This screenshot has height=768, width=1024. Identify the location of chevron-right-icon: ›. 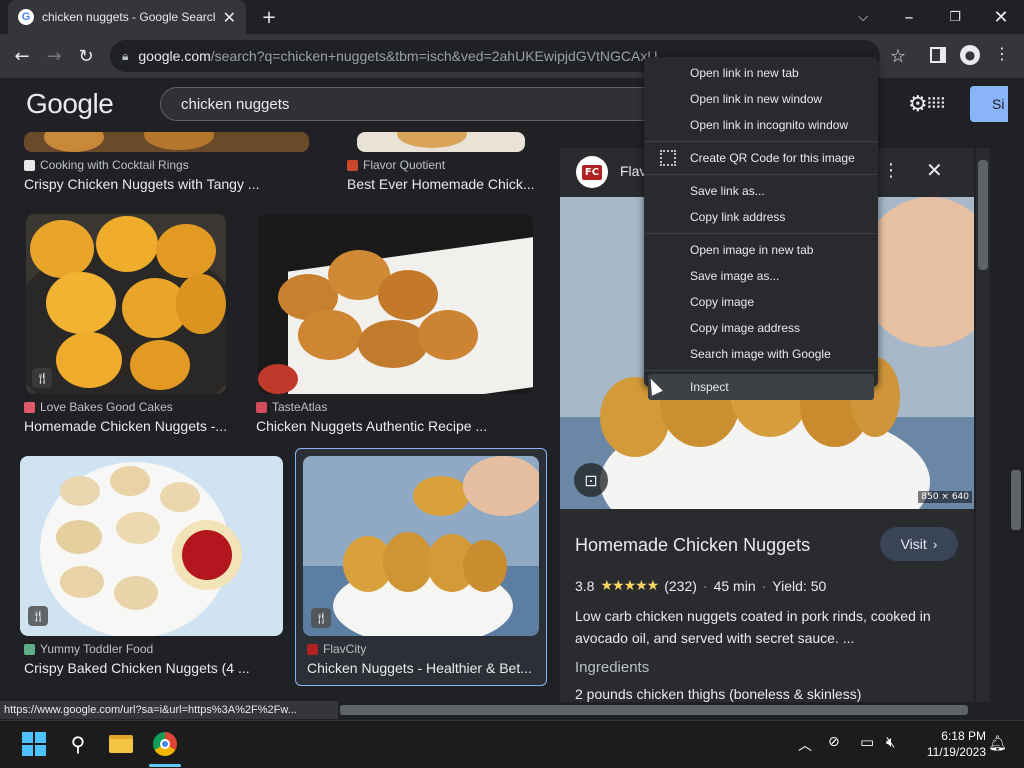
(935, 544).